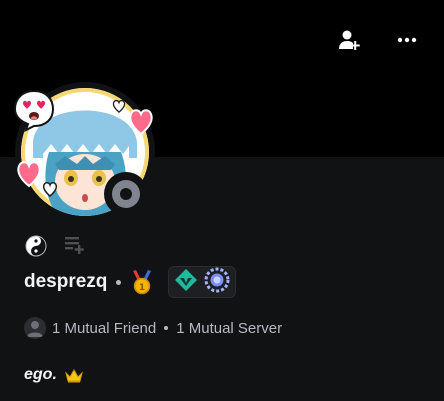 The width and height of the screenshot is (444, 401). I want to click on offline-status-icon, so click(126, 194).